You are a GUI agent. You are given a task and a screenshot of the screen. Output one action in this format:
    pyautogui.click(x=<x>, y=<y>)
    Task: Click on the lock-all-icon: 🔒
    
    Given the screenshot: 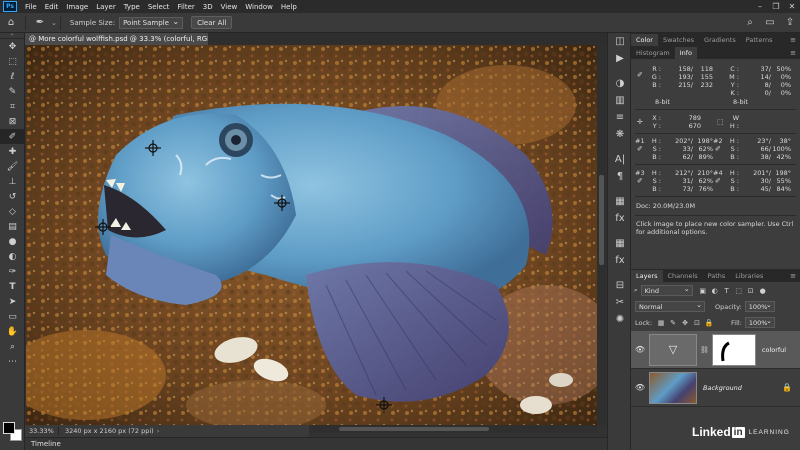 What is the action you would take?
    pyautogui.click(x=709, y=323)
    